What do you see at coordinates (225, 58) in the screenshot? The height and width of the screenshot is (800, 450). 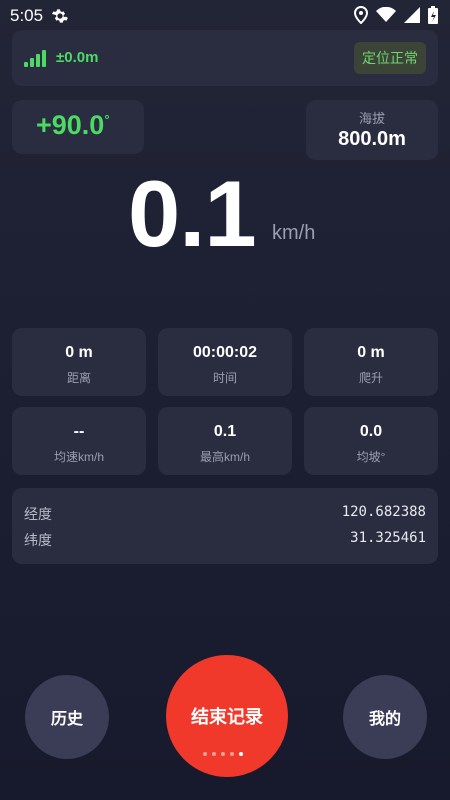 I see `gps-status-card: ±0.0m 定位正常` at bounding box center [225, 58].